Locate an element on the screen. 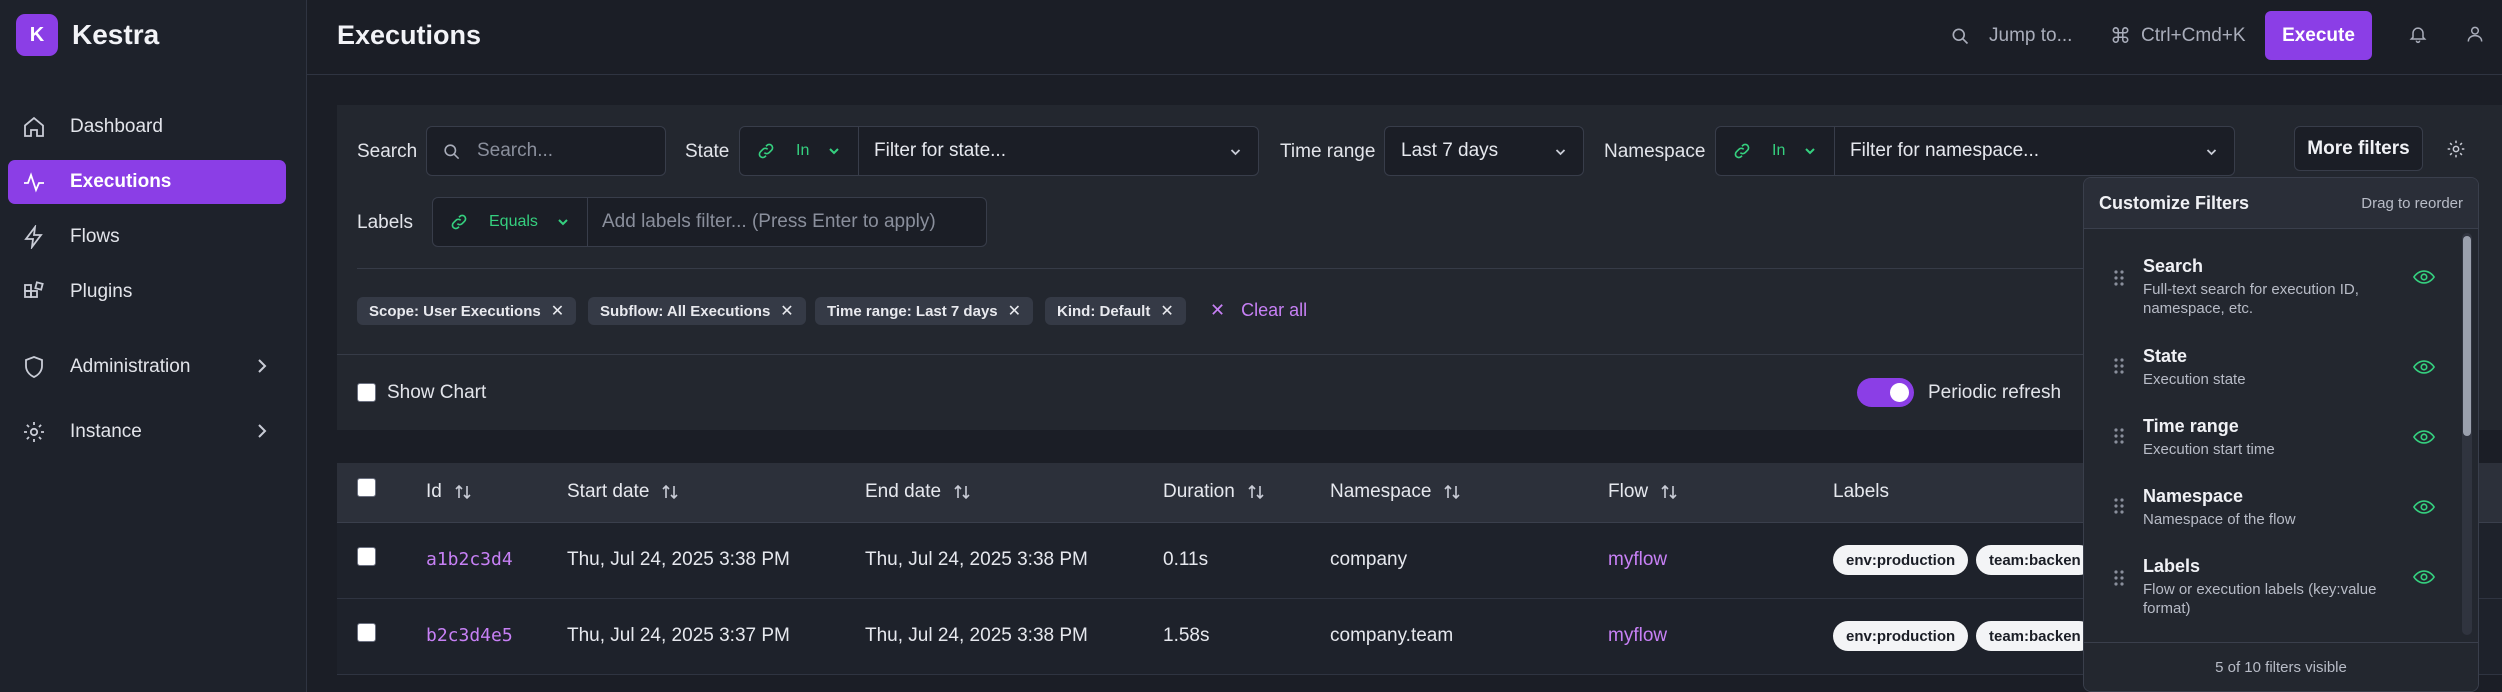  namespace-operator-select: In is located at coordinates (1775, 151).